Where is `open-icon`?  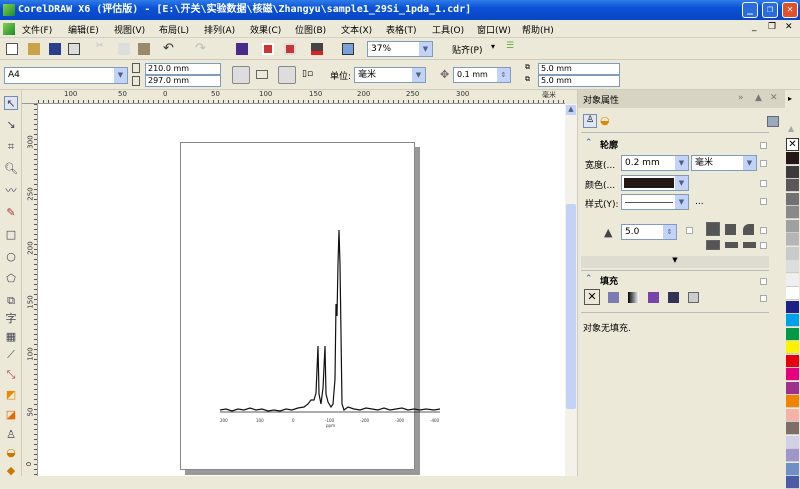 open-icon is located at coordinates (34, 49).